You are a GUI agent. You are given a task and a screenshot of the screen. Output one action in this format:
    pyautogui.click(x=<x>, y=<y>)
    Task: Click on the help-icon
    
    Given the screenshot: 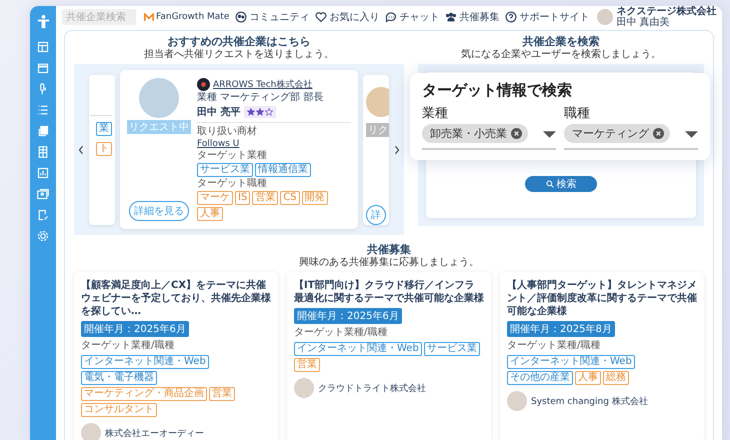 What is the action you would take?
    pyautogui.click(x=511, y=17)
    